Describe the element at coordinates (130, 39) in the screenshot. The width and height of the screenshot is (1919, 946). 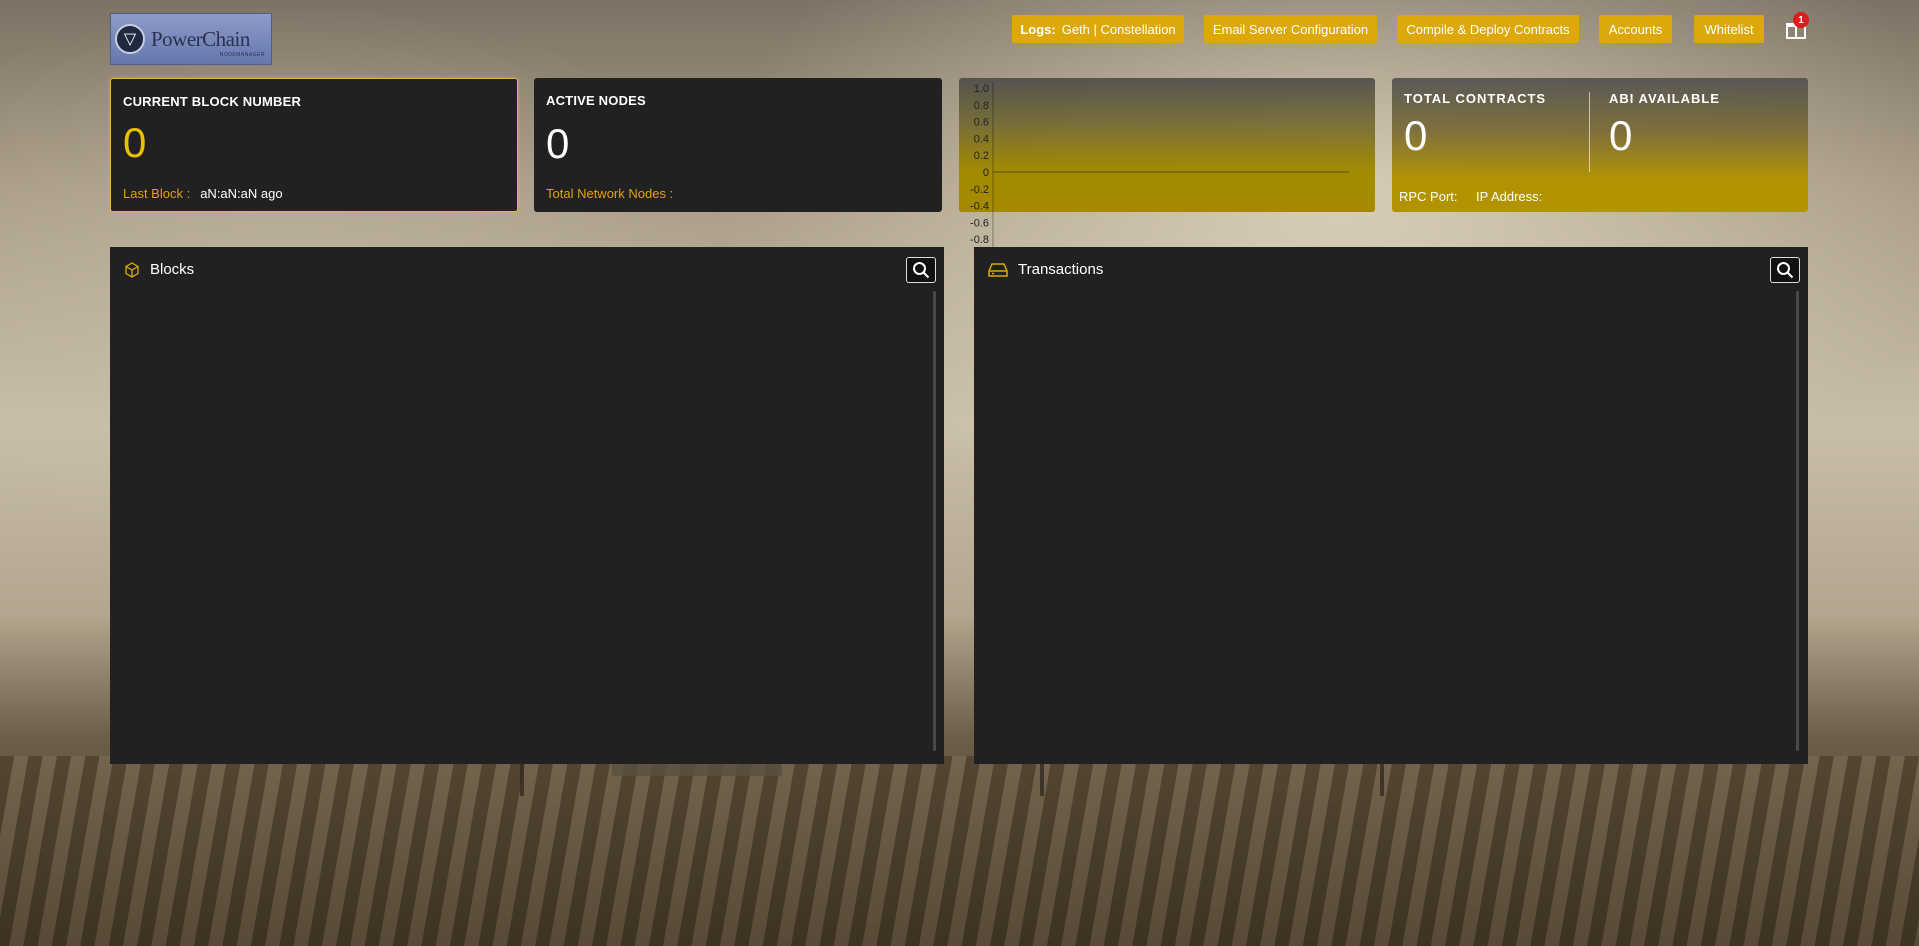
I see `logo-mark-icon: ▽` at that location.